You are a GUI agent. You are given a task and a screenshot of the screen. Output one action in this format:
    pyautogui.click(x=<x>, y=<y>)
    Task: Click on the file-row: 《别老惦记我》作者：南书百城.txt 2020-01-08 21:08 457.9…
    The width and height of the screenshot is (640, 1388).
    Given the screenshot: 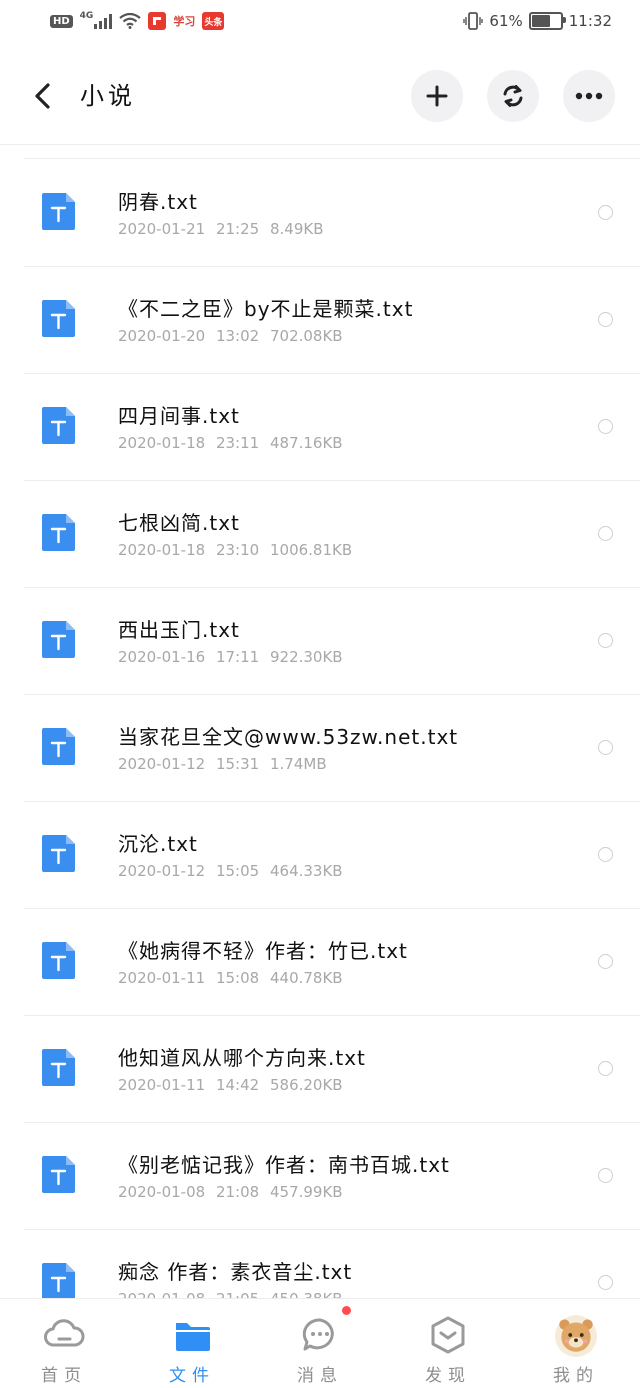 What is the action you would take?
    pyautogui.click(x=332, y=1176)
    